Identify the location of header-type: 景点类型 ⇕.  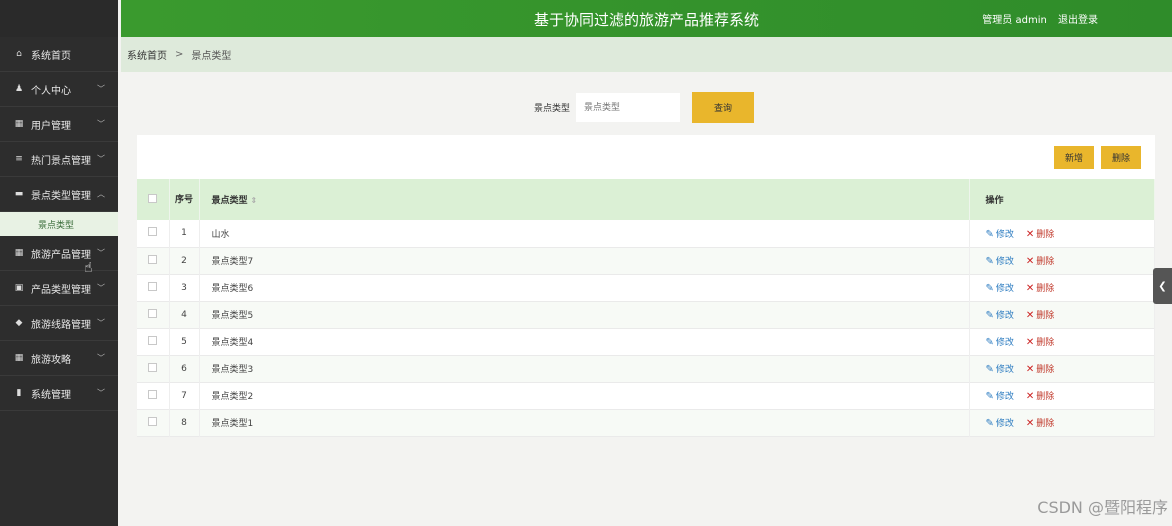
(584, 199).